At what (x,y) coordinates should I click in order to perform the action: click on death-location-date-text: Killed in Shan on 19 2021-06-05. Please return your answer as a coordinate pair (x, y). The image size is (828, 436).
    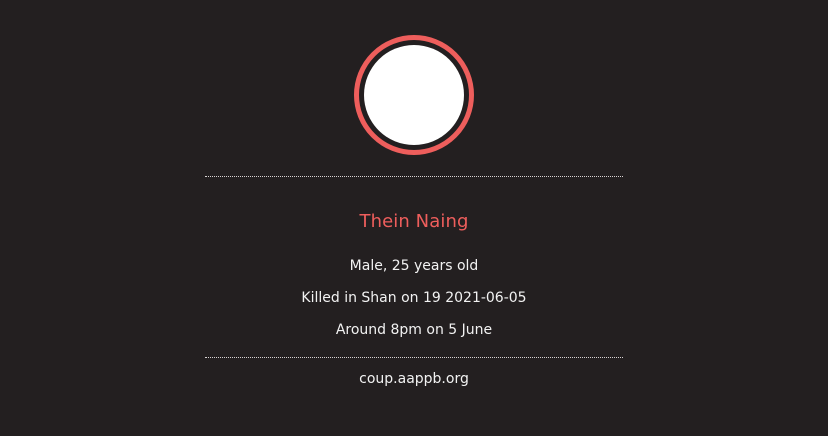
    Looking at the image, I should click on (414, 298).